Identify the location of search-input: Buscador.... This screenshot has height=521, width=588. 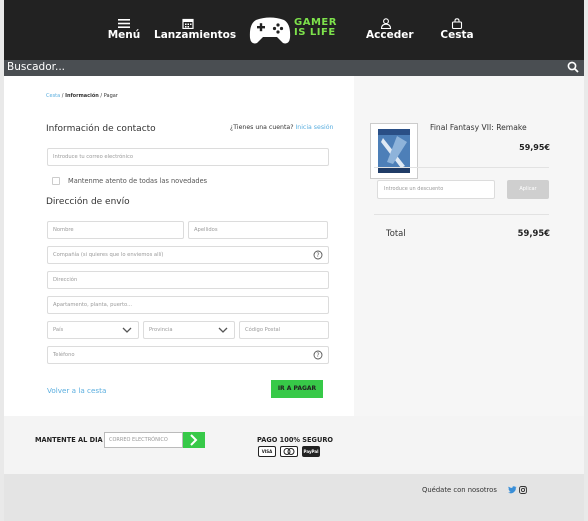
(36, 67).